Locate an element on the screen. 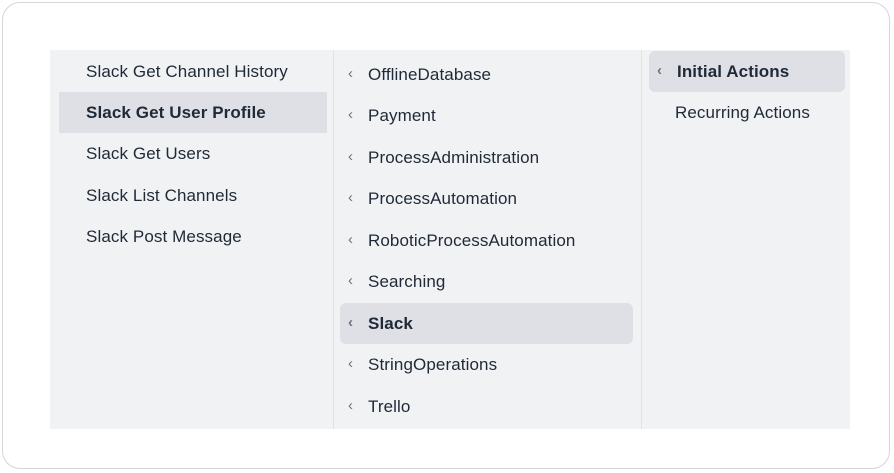  menu-item-label: Slack Get Users is located at coordinates (148, 153).